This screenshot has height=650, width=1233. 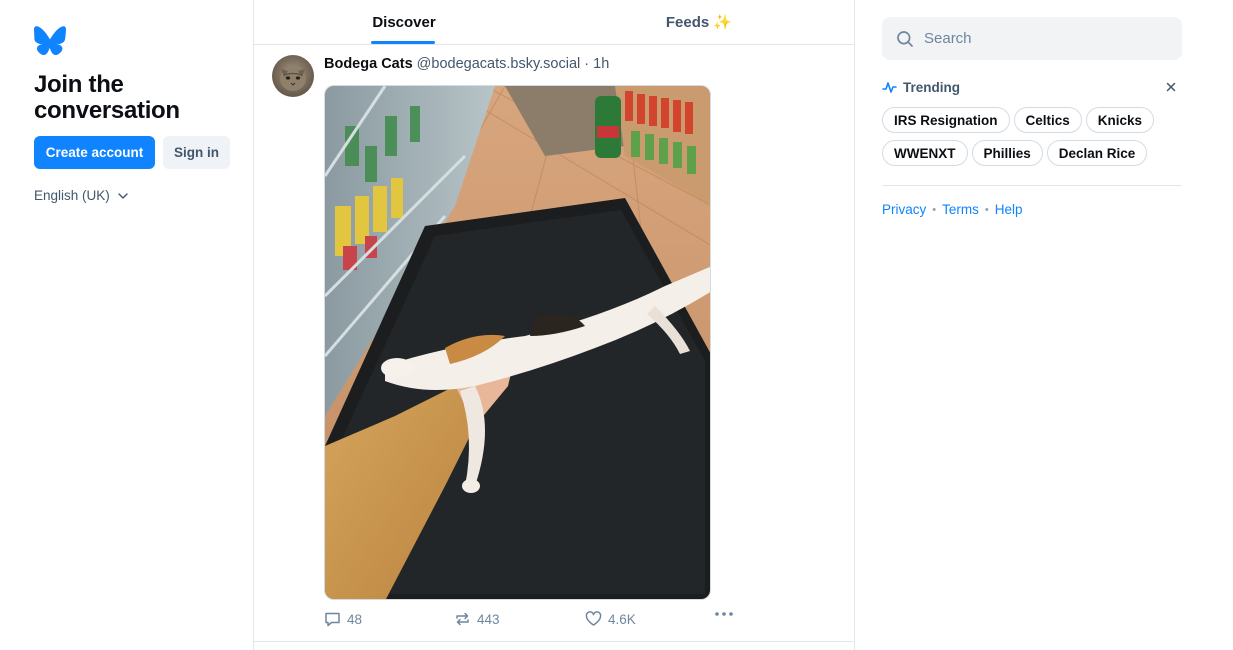 What do you see at coordinates (355, 619) in the screenshot?
I see `reply-count: 48` at bounding box center [355, 619].